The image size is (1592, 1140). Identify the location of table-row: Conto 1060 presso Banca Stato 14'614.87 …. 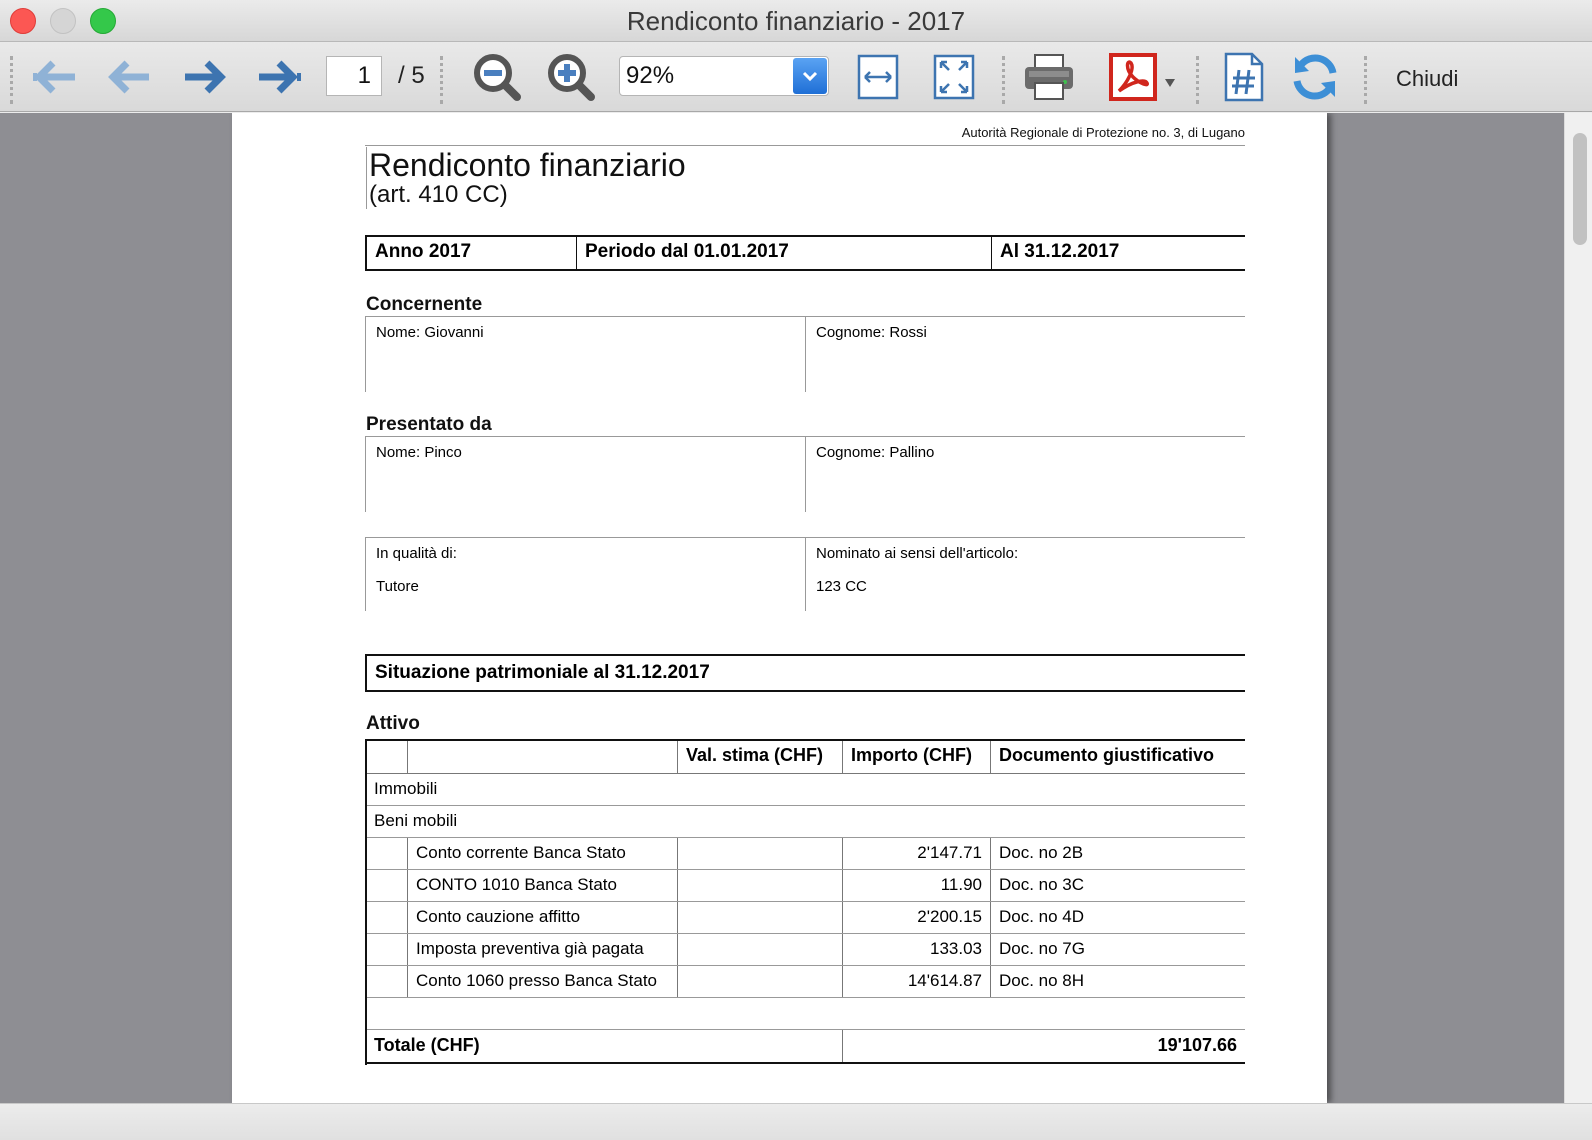
(805, 981).